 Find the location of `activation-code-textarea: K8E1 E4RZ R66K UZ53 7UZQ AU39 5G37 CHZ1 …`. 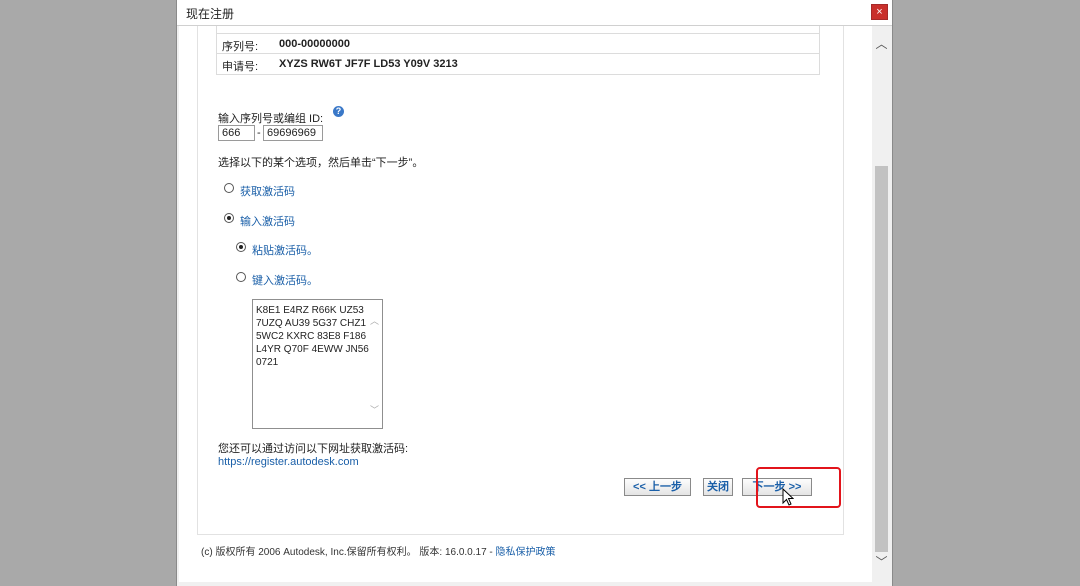

activation-code-textarea: K8E1 E4RZ R66K UZ53 7UZQ AU39 5G37 CHZ1 … is located at coordinates (317, 364).